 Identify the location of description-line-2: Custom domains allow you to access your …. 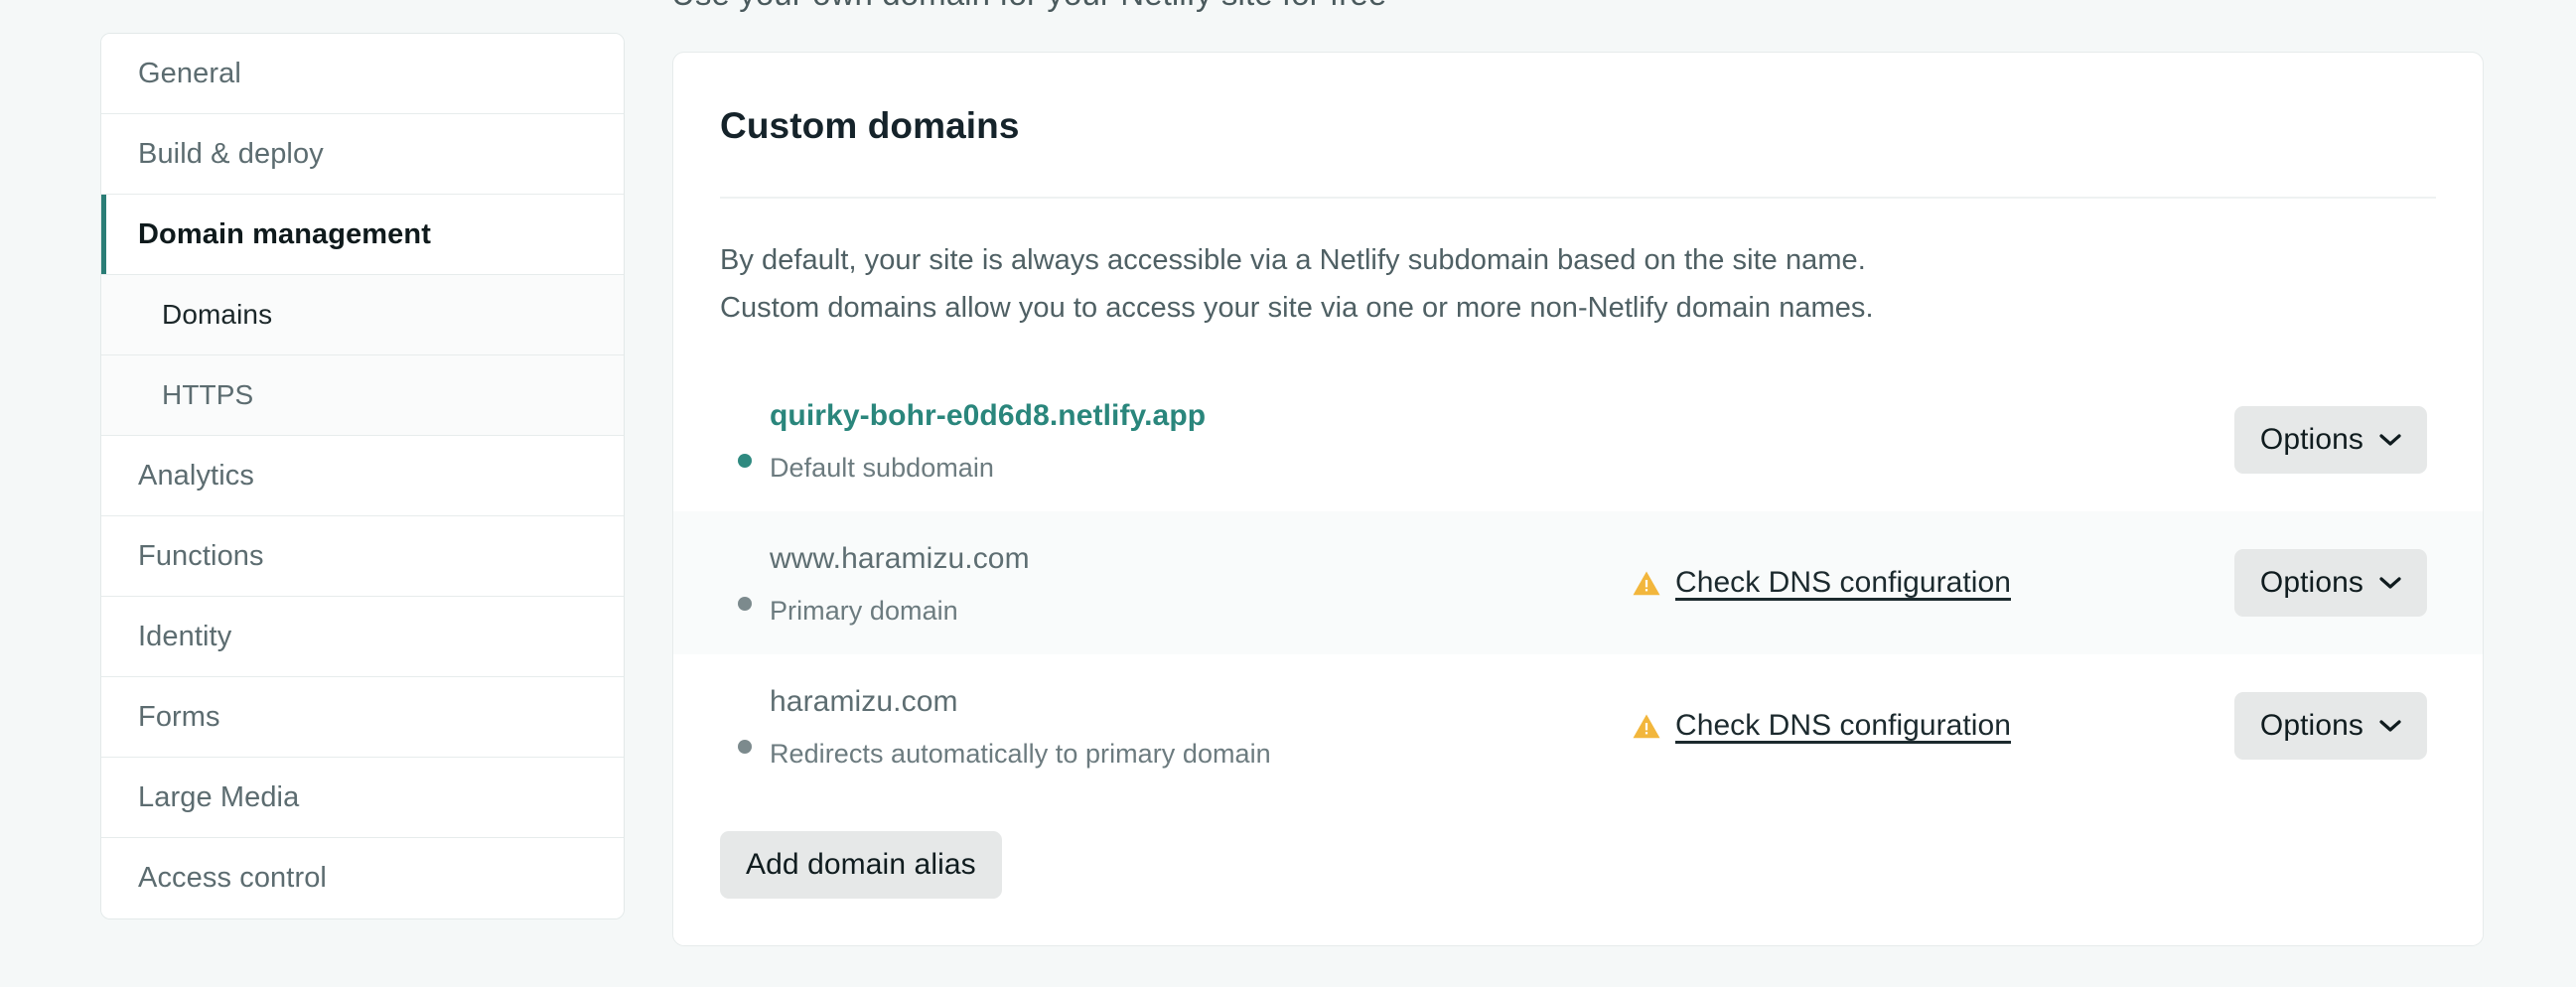
(1297, 308).